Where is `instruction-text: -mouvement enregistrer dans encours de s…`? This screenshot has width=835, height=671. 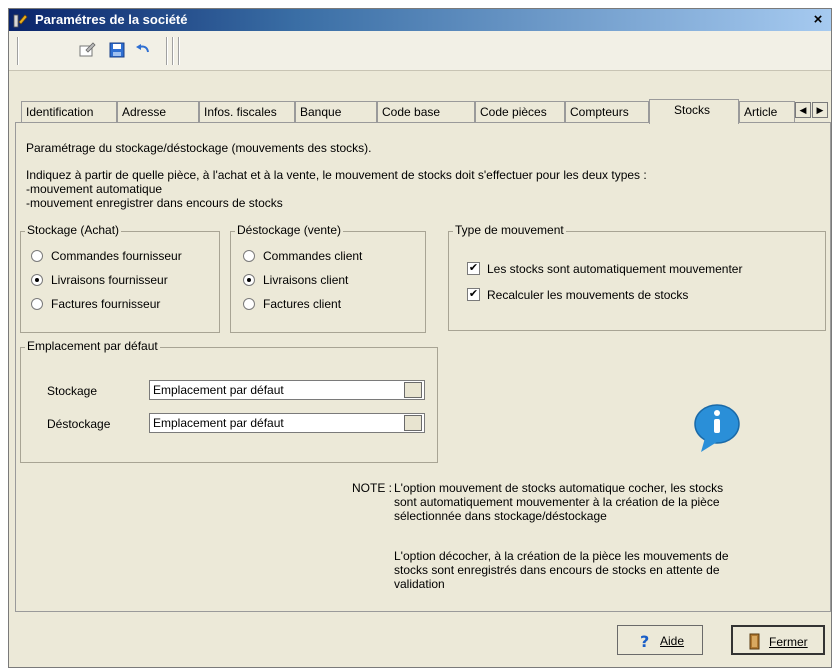
instruction-text: -mouvement enregistrer dans encours de s… is located at coordinates (154, 203).